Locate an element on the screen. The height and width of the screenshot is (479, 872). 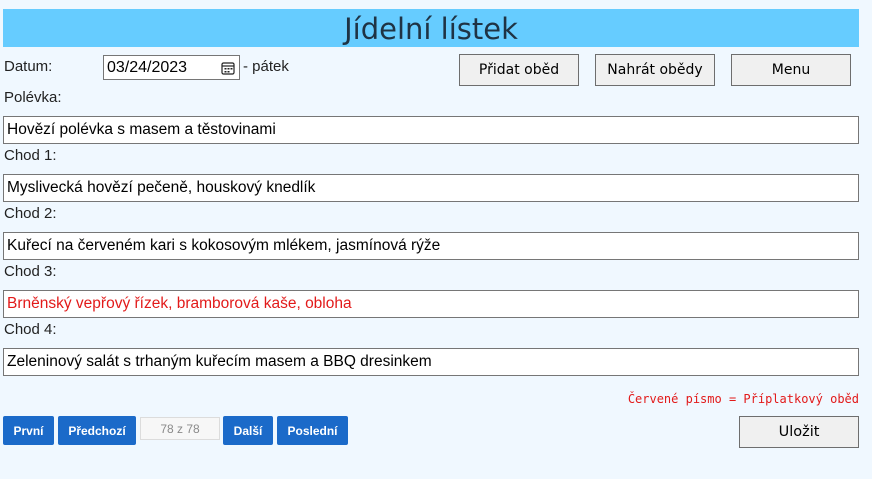
soup-input: Hovězí polévka s masem a těstovinami is located at coordinates (431, 130).